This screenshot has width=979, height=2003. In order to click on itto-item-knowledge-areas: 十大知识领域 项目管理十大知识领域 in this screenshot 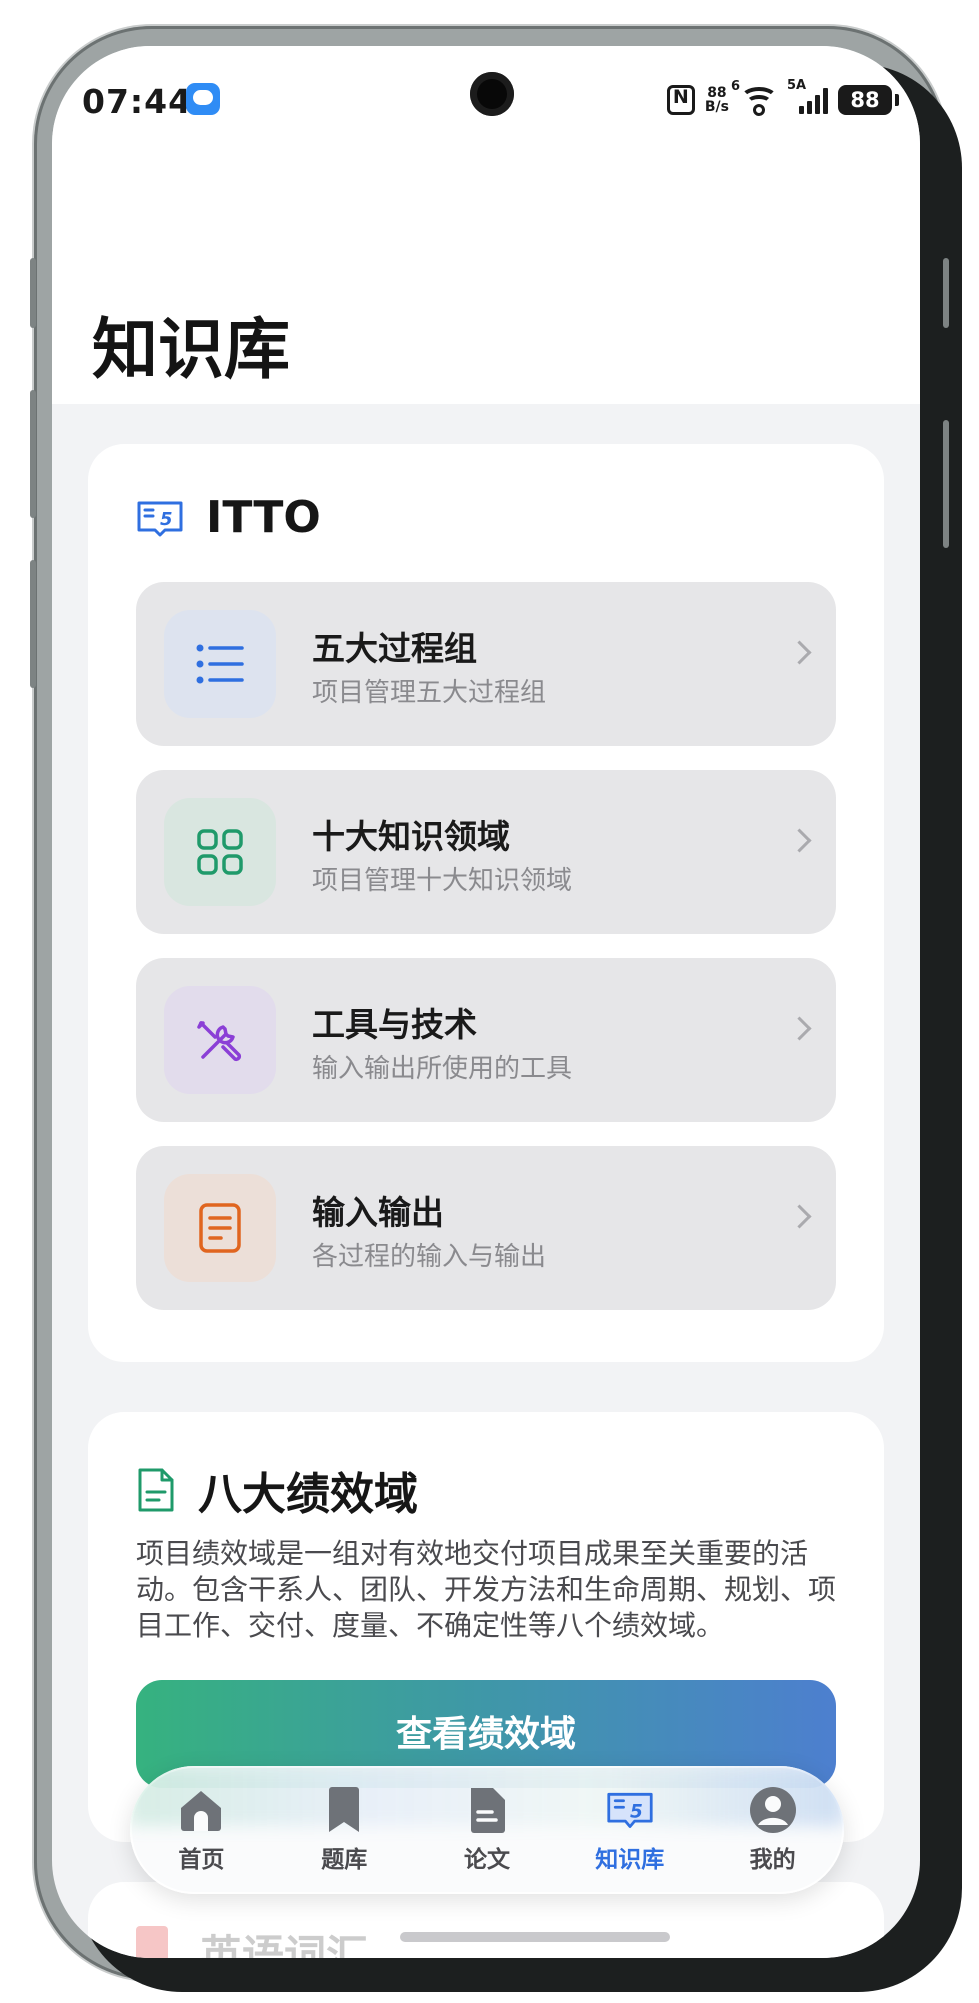, I will do `click(486, 852)`.